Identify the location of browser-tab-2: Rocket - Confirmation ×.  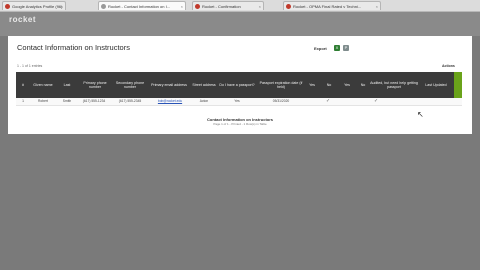
(228, 5).